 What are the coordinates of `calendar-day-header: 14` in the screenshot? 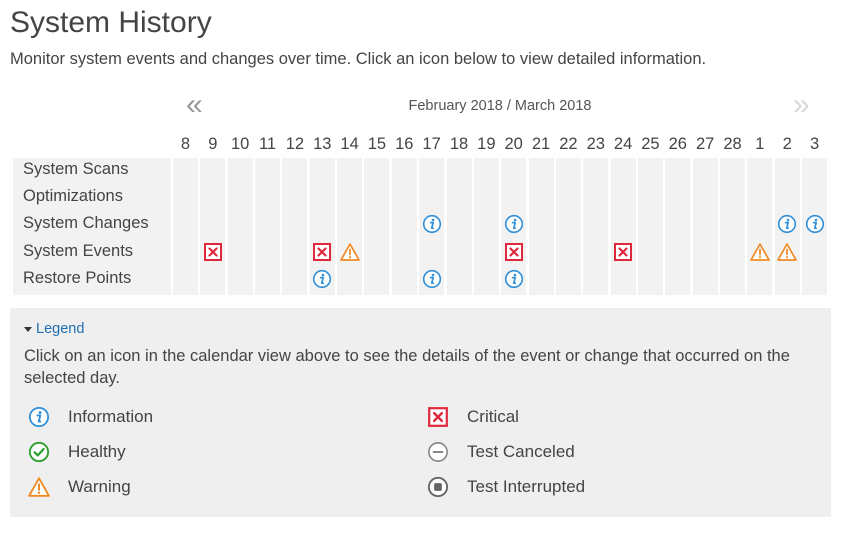 It's located at (349, 144).